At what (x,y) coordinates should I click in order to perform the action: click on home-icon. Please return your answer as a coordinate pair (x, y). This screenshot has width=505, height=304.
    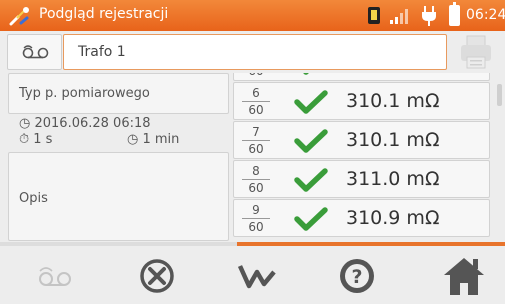
    Looking at the image, I should click on (464, 276).